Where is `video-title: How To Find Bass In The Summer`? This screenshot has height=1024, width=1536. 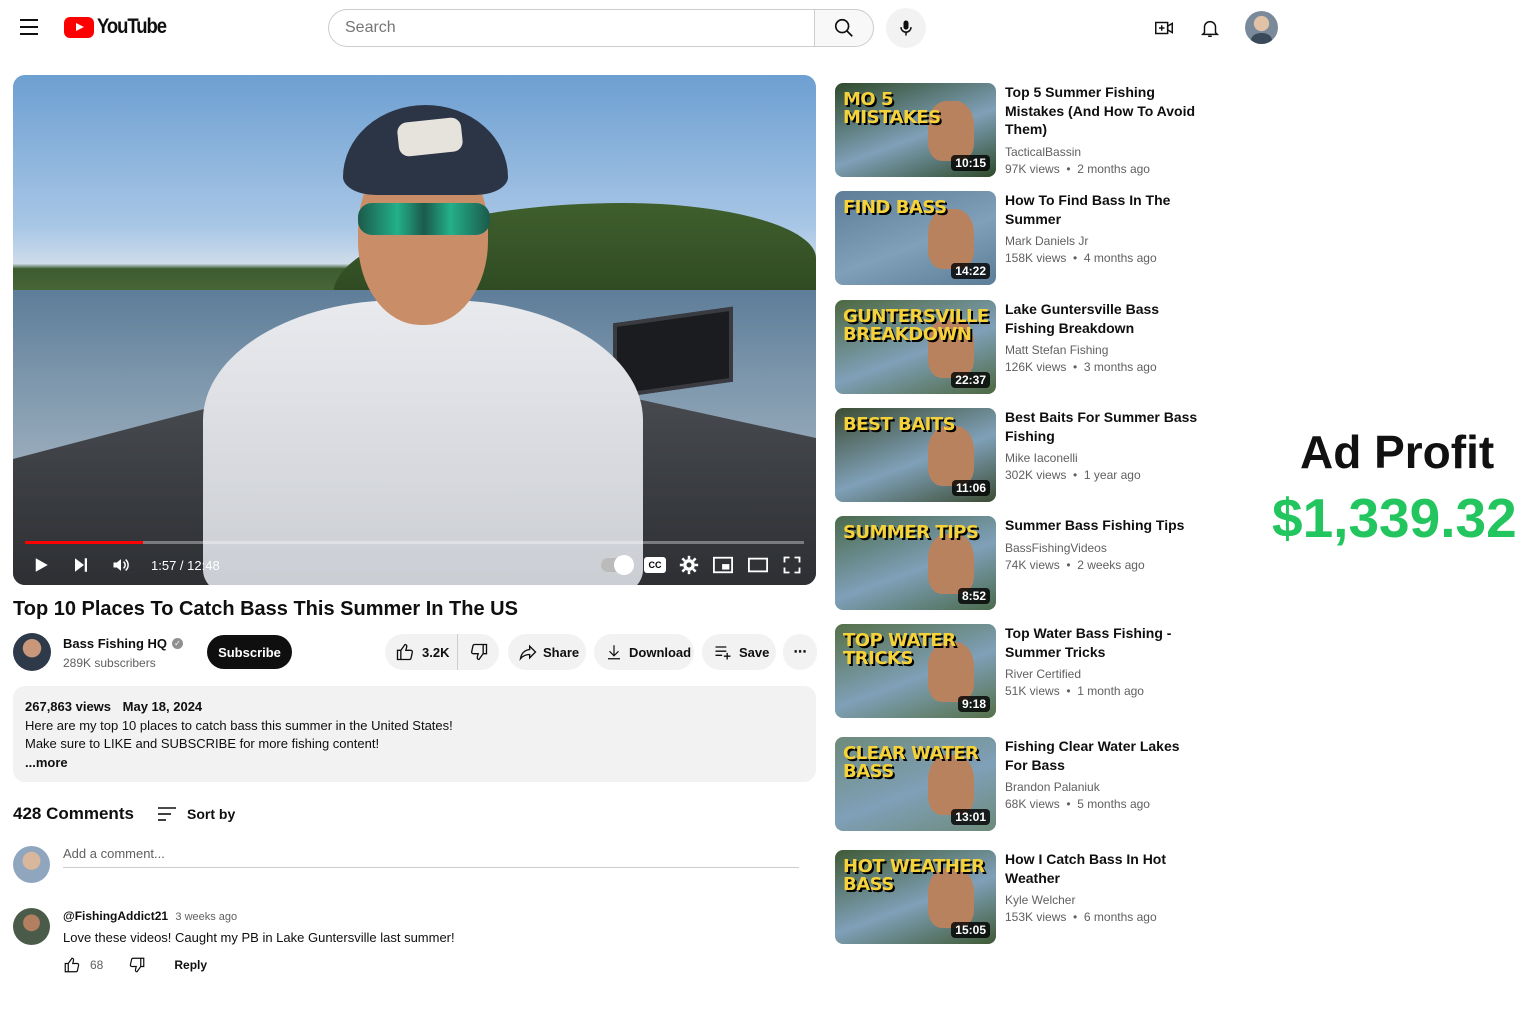 video-title: How To Find Bass In The Summer is located at coordinates (1105, 209).